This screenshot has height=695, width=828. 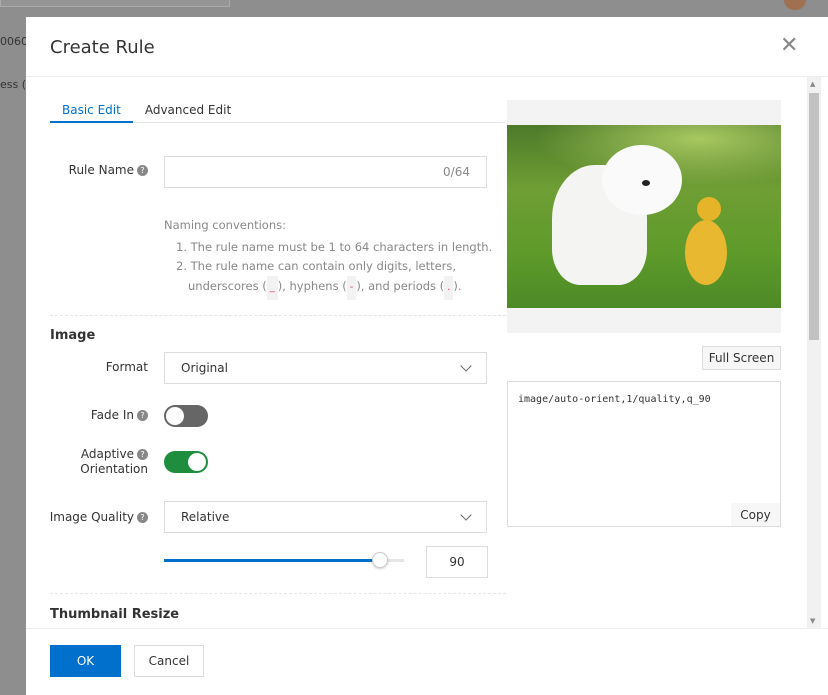 What do you see at coordinates (456, 172) in the screenshot?
I see `char-counter: 0/64` at bounding box center [456, 172].